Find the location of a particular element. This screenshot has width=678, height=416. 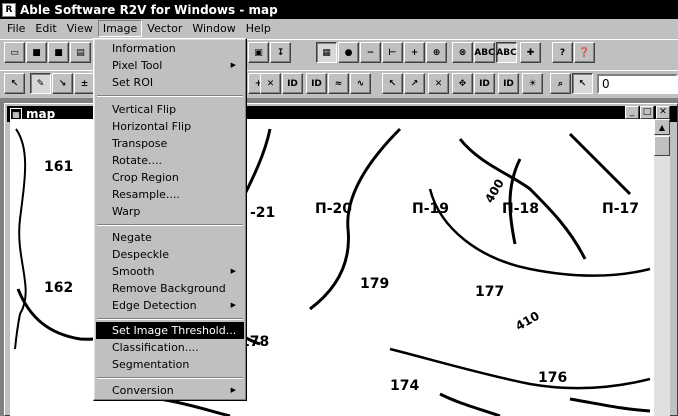

menu-item-set-roi: Set ROI is located at coordinates (170, 82).